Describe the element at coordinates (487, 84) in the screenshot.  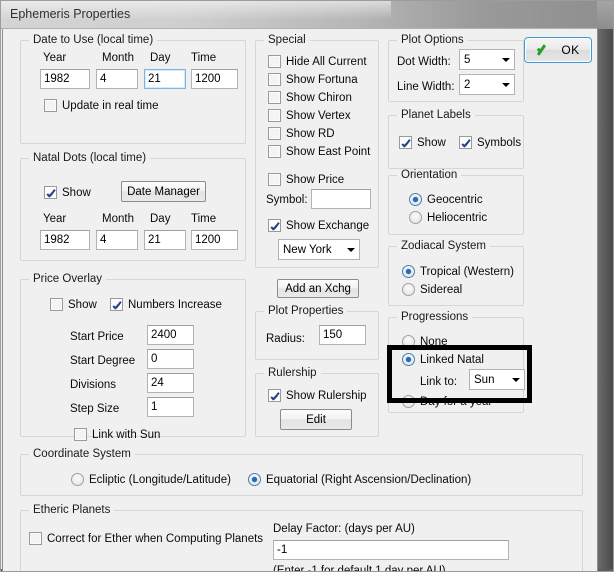
I see `line-width-dropdown: 2` at that location.